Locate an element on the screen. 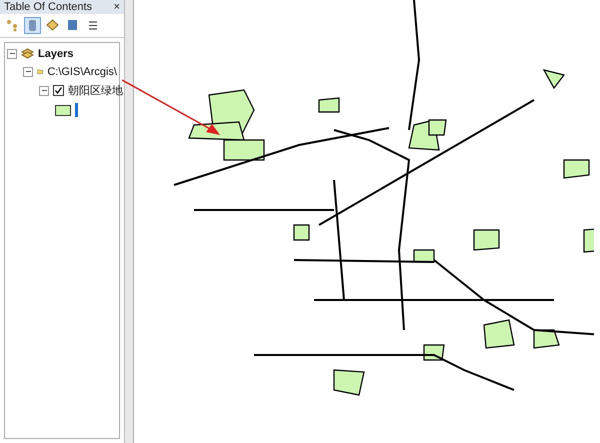 The width and height of the screenshot is (600, 443). list-icon is located at coordinates (92, 25).